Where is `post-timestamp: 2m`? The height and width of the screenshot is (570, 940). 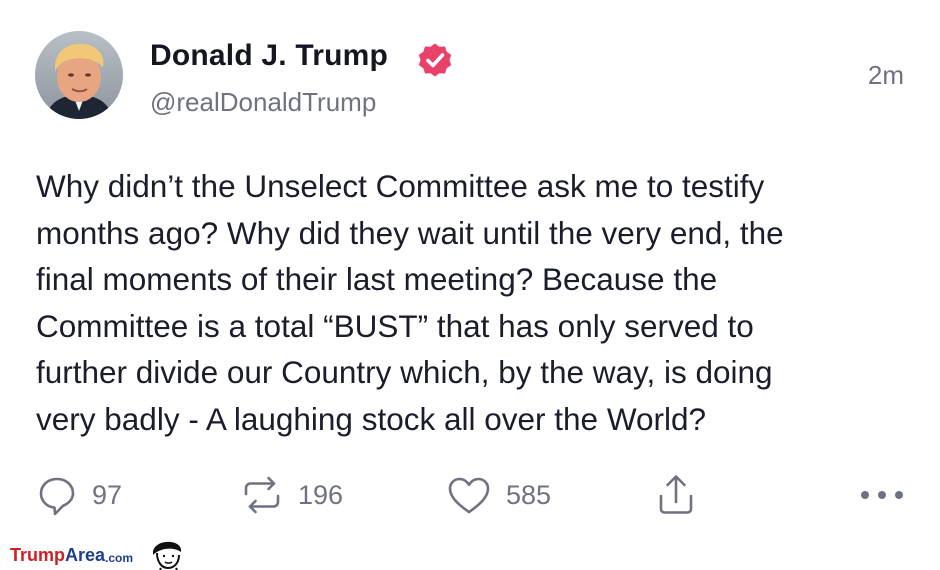
post-timestamp: 2m is located at coordinates (886, 75).